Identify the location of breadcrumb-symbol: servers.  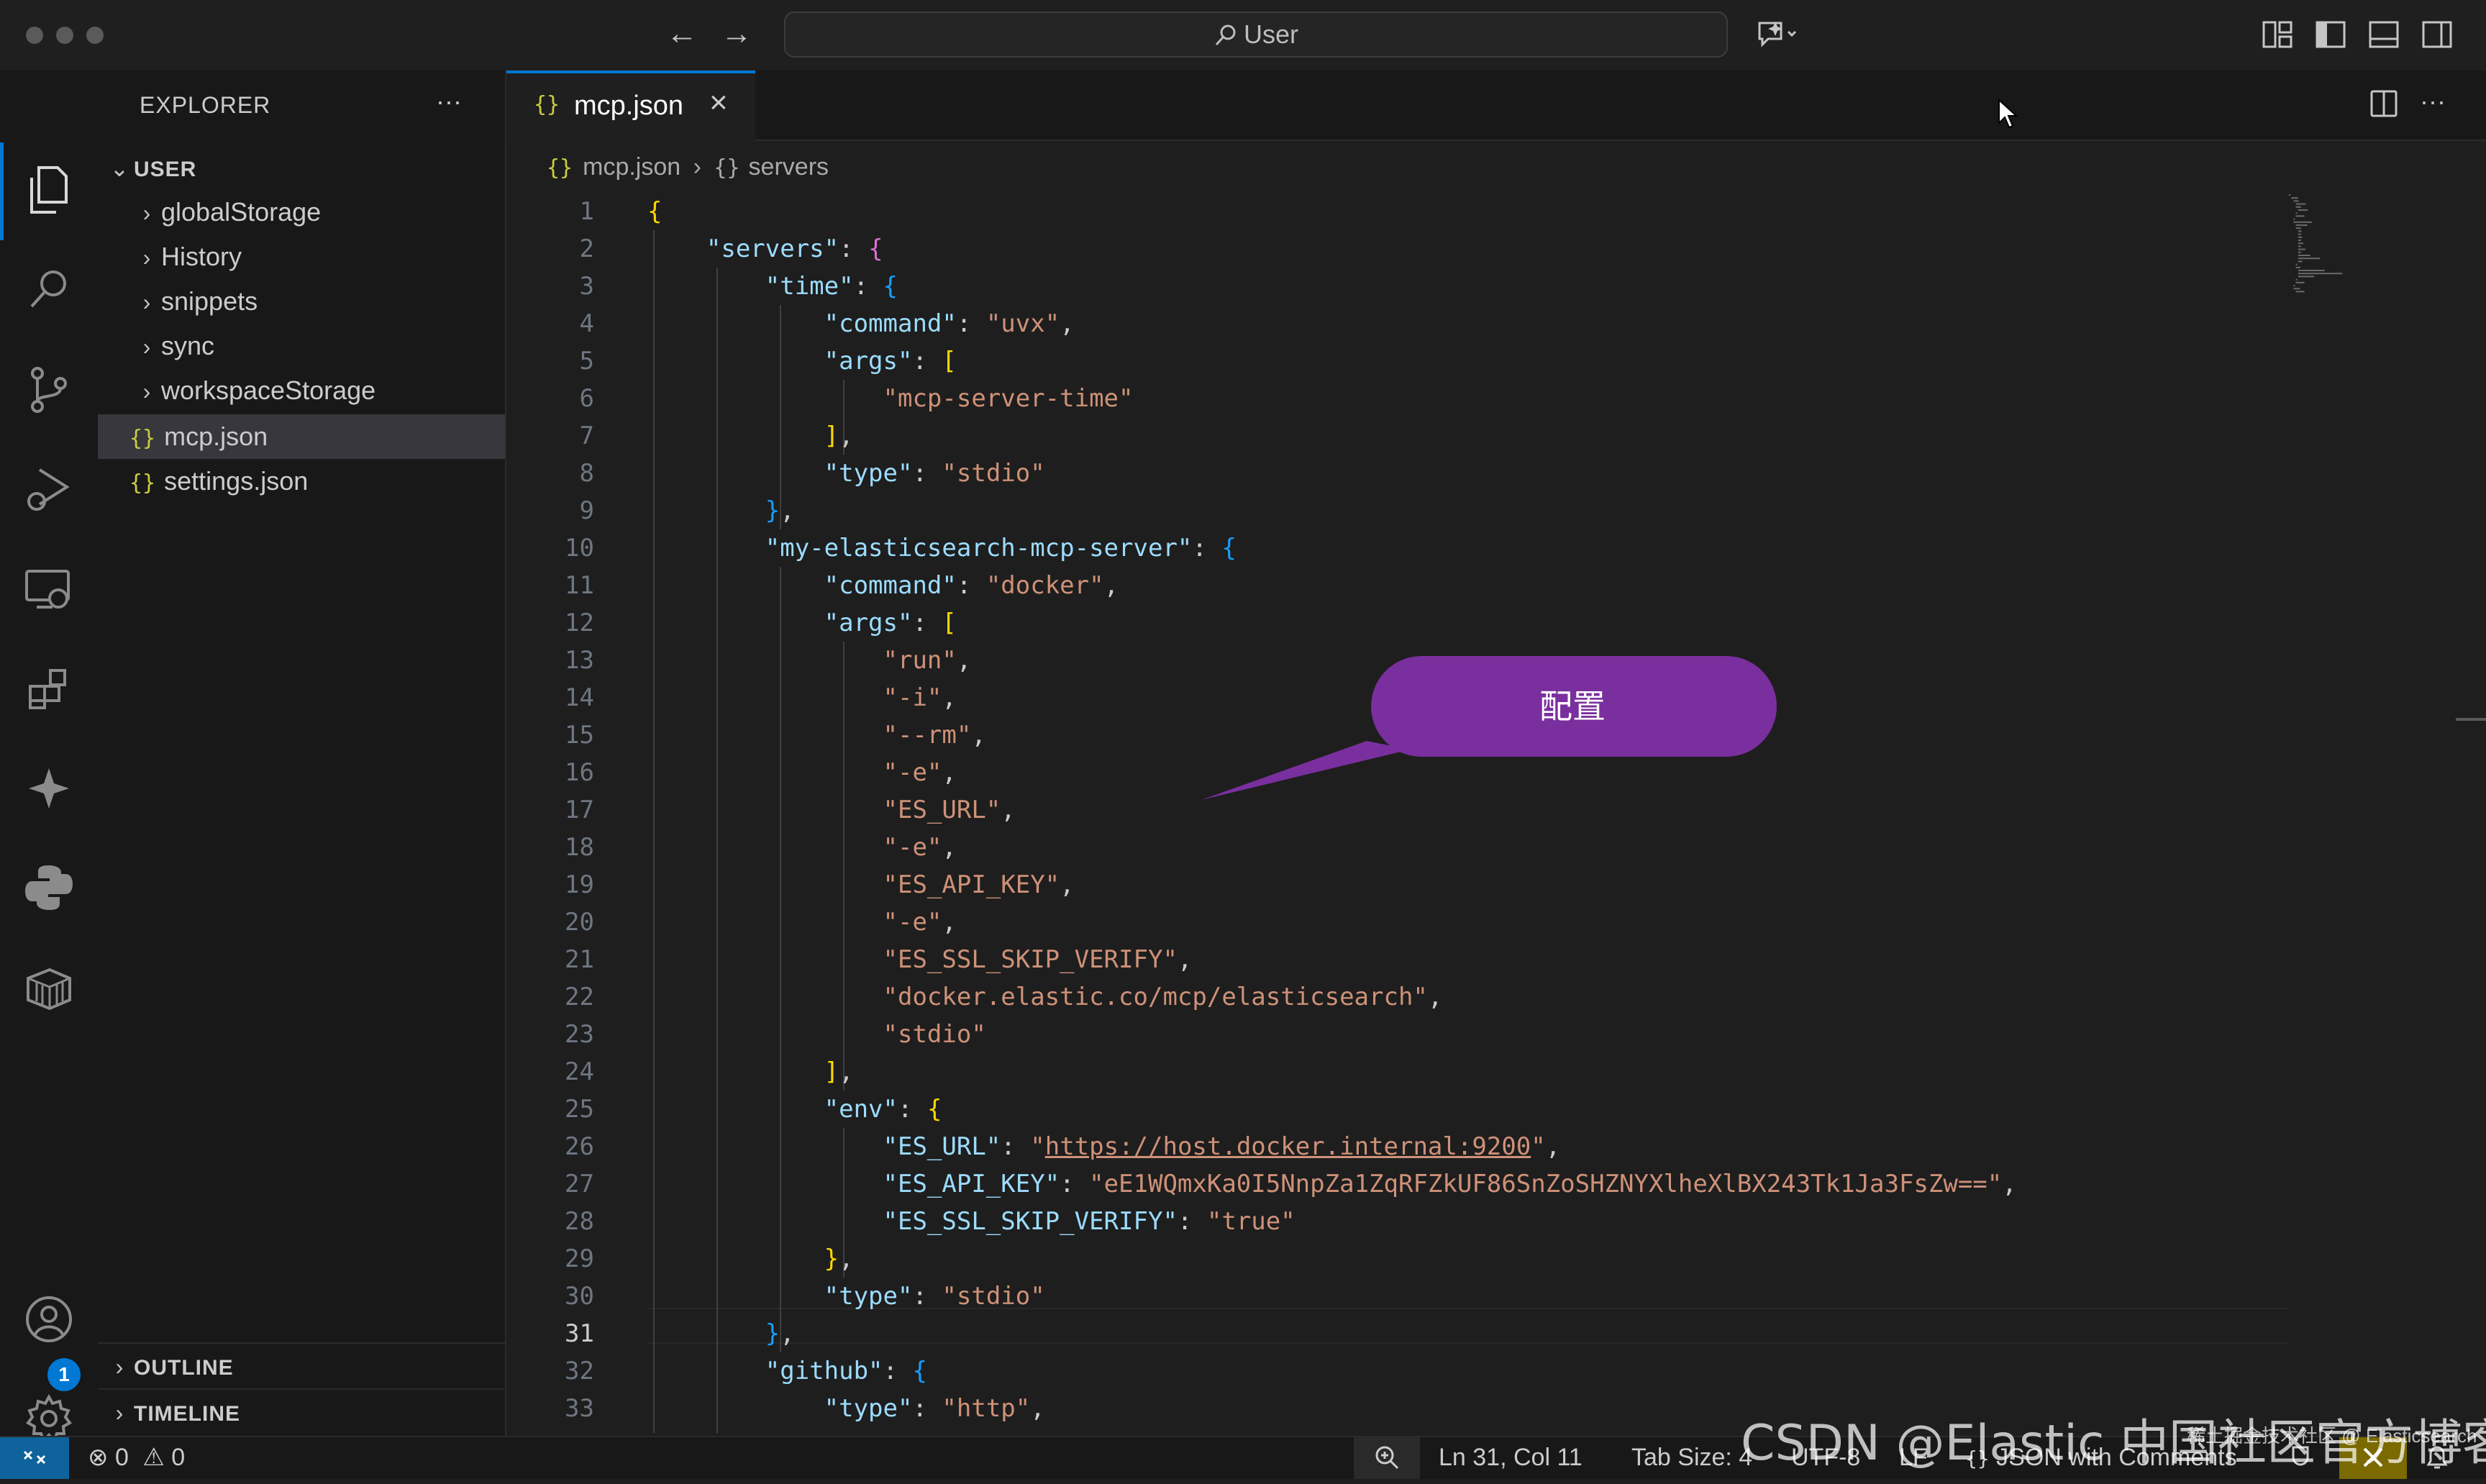
(789, 167).